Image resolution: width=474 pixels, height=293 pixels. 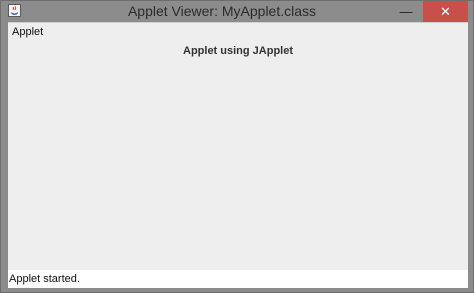 What do you see at coordinates (237, 11) in the screenshot?
I see `title-bar: Applet Viewer: MyApplet.class — ✕` at bounding box center [237, 11].